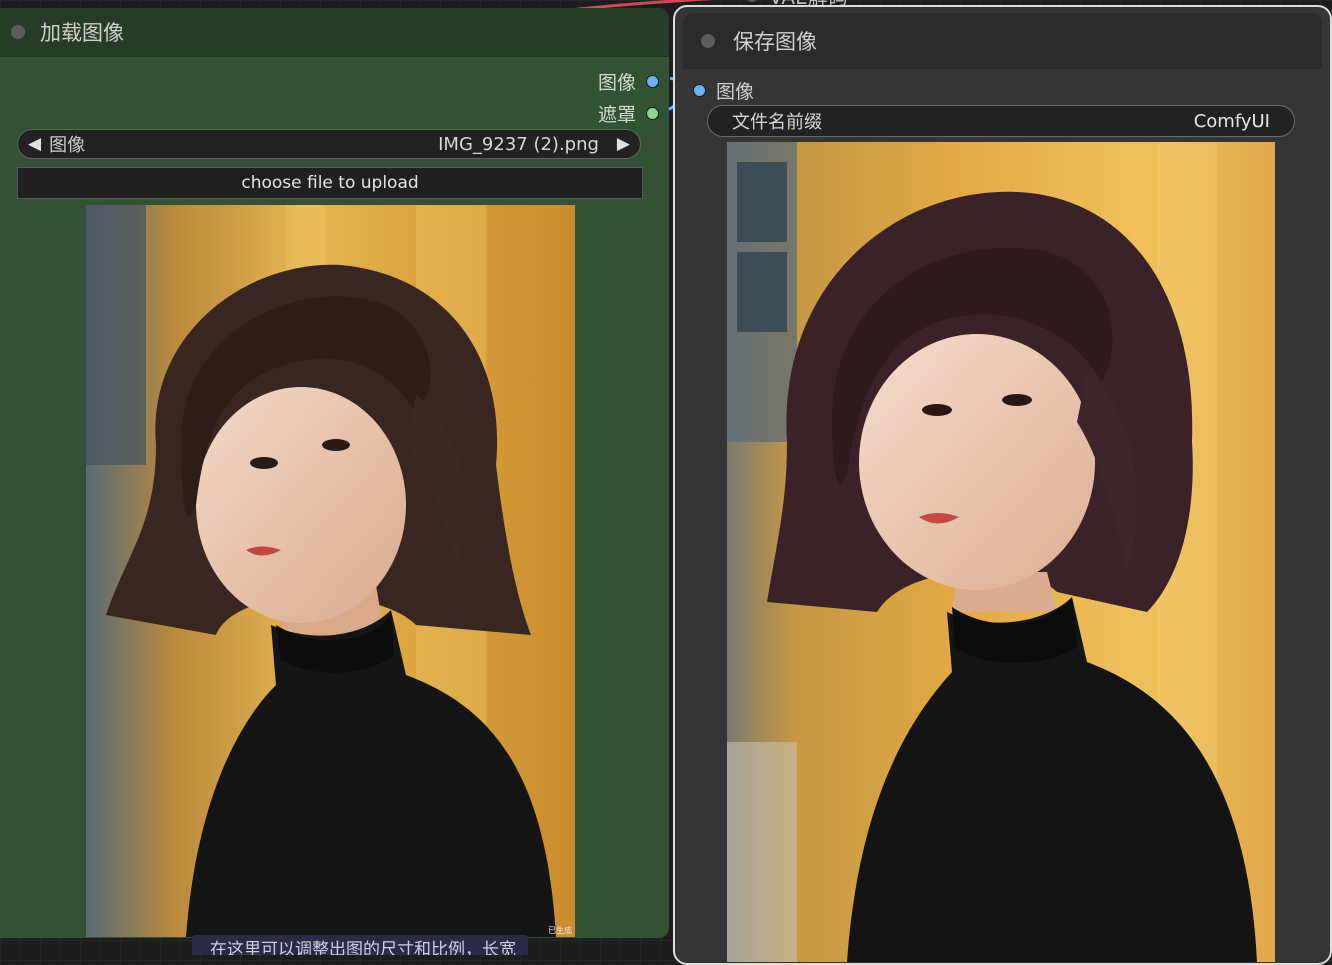 The height and width of the screenshot is (965, 1332). I want to click on output-slot-label: 图像, so click(616, 83).